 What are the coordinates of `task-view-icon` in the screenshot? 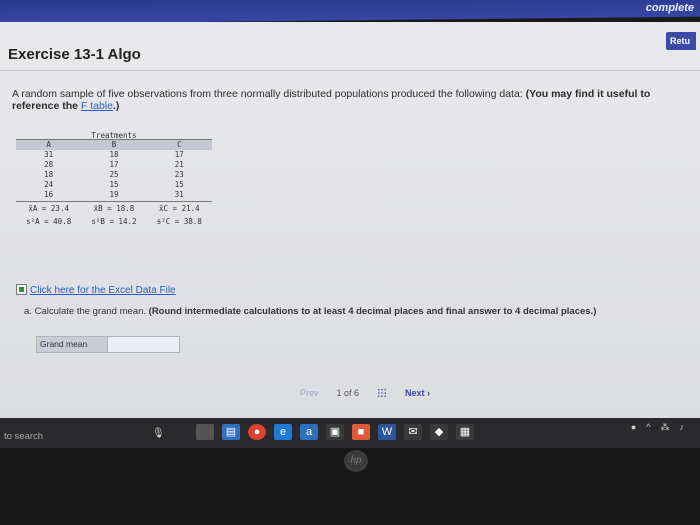 It's located at (205, 432).